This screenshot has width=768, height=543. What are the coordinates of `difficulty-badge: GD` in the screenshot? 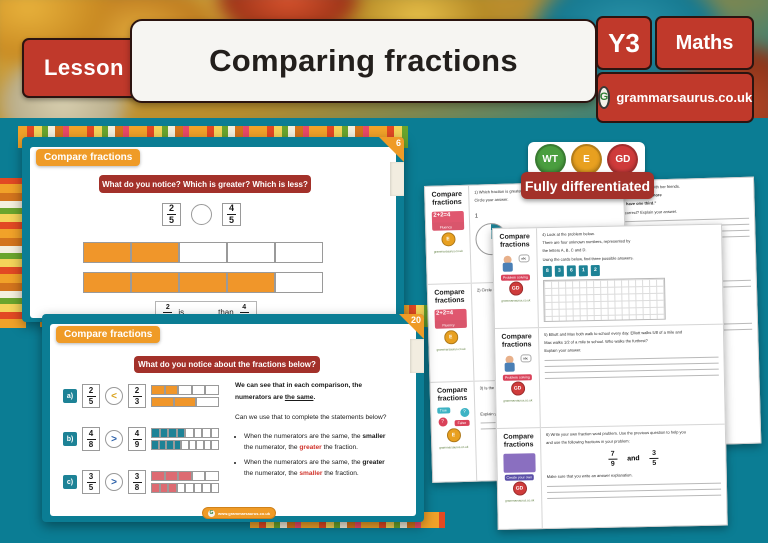 It's located at (517, 388).